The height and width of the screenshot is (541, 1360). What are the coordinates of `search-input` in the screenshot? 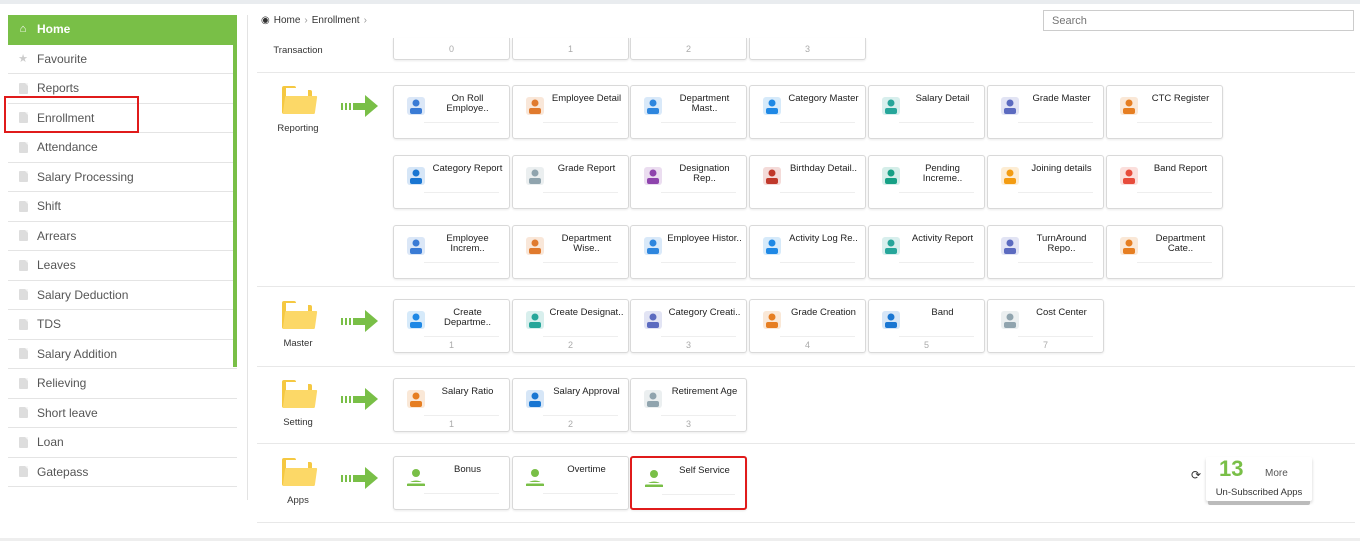 It's located at (1198, 20).